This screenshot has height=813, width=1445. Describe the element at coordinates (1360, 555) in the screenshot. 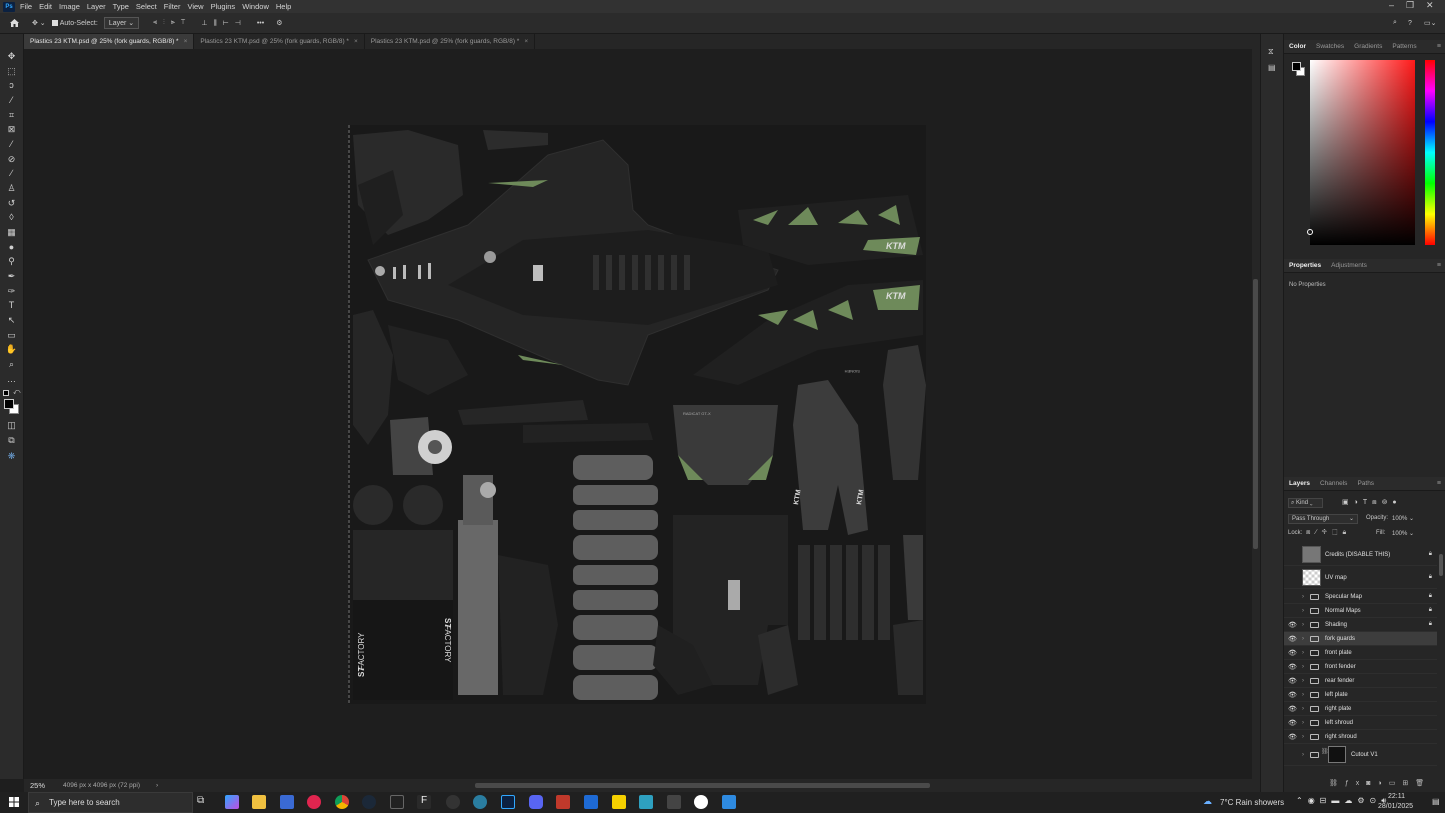

I see `layer-row: Credits (DISABLE THIS) 🔒︎` at that location.